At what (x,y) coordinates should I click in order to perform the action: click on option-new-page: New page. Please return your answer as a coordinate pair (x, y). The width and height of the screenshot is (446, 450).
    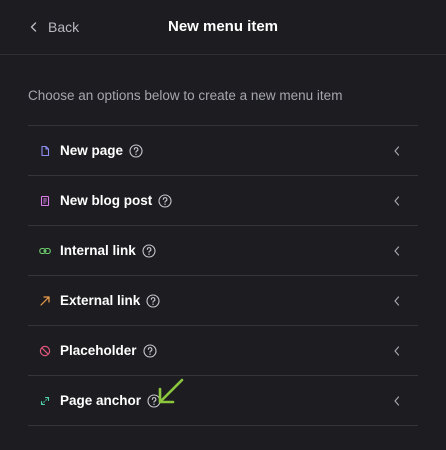
    Looking at the image, I should click on (223, 151).